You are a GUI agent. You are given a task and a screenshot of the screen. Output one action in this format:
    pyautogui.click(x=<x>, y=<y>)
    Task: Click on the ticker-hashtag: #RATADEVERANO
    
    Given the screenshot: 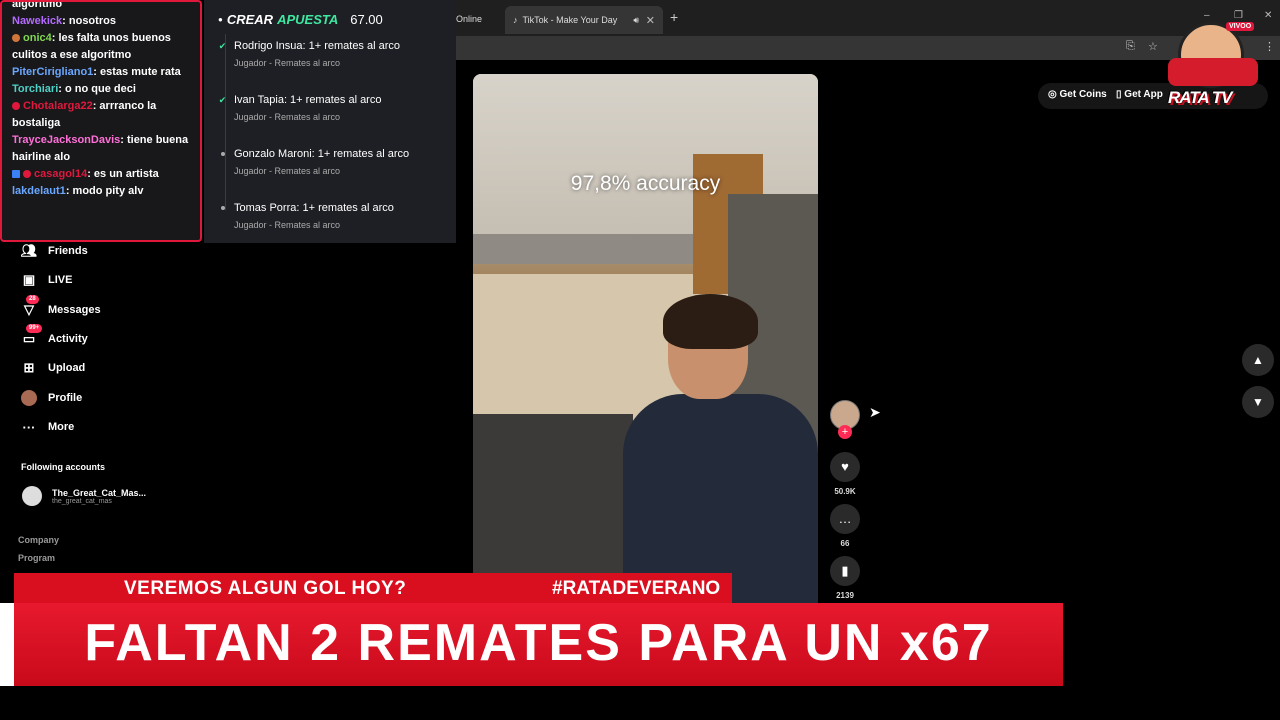 What is the action you would take?
    pyautogui.click(x=636, y=588)
    